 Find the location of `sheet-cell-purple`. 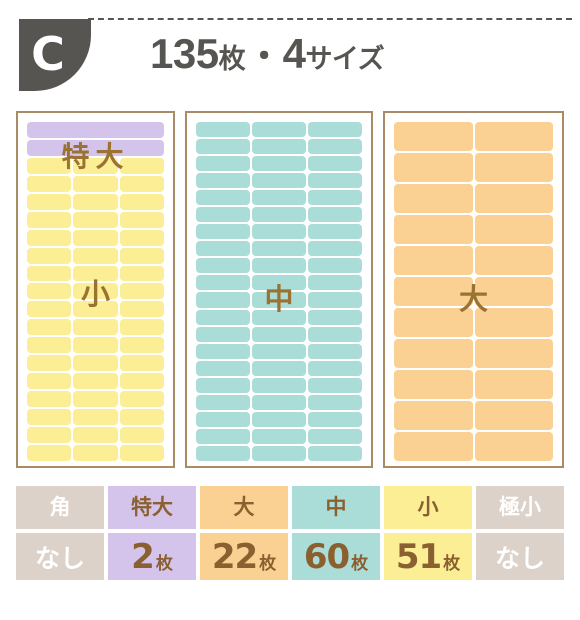

sheet-cell-purple is located at coordinates (95, 130).